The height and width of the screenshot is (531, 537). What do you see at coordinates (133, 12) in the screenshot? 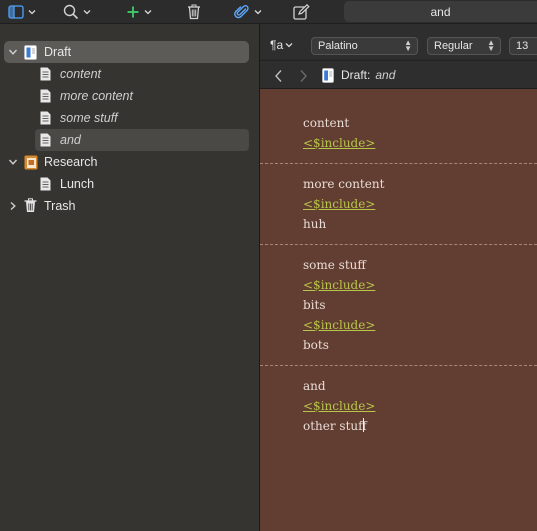
I see `add-icon` at bounding box center [133, 12].